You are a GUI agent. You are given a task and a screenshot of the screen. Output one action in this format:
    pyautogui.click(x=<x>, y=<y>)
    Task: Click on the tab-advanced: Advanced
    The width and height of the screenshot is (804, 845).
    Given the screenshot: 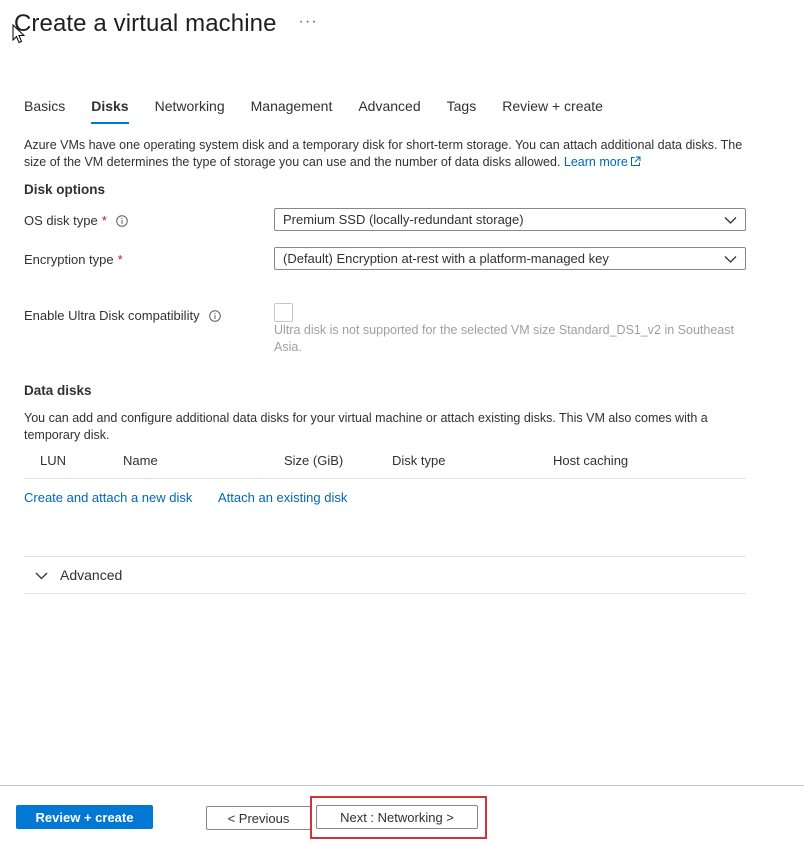 What is the action you would take?
    pyautogui.click(x=389, y=108)
    